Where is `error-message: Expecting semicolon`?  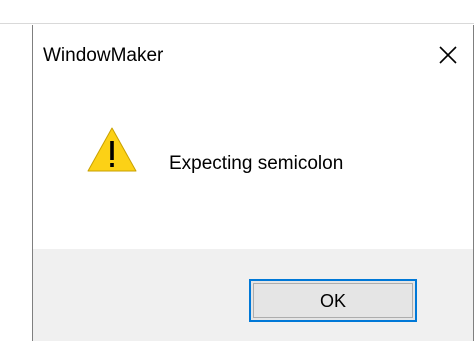
error-message: Expecting semicolon is located at coordinates (256, 163).